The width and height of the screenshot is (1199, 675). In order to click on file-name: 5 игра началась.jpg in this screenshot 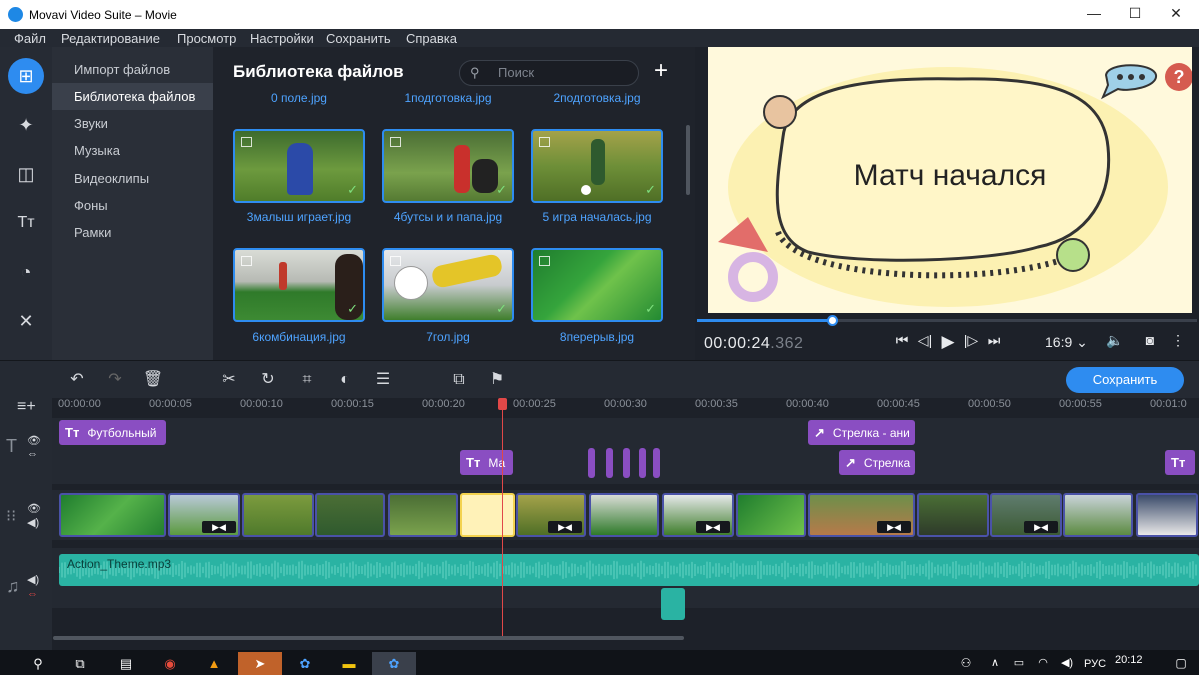, I will do `click(597, 217)`.